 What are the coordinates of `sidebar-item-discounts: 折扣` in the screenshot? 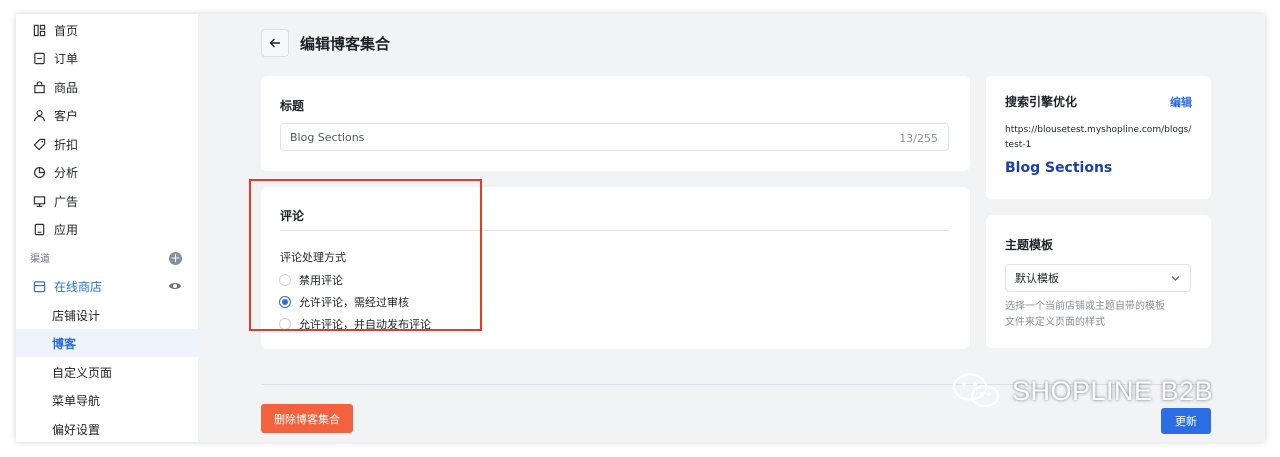 It's located at (107, 144).